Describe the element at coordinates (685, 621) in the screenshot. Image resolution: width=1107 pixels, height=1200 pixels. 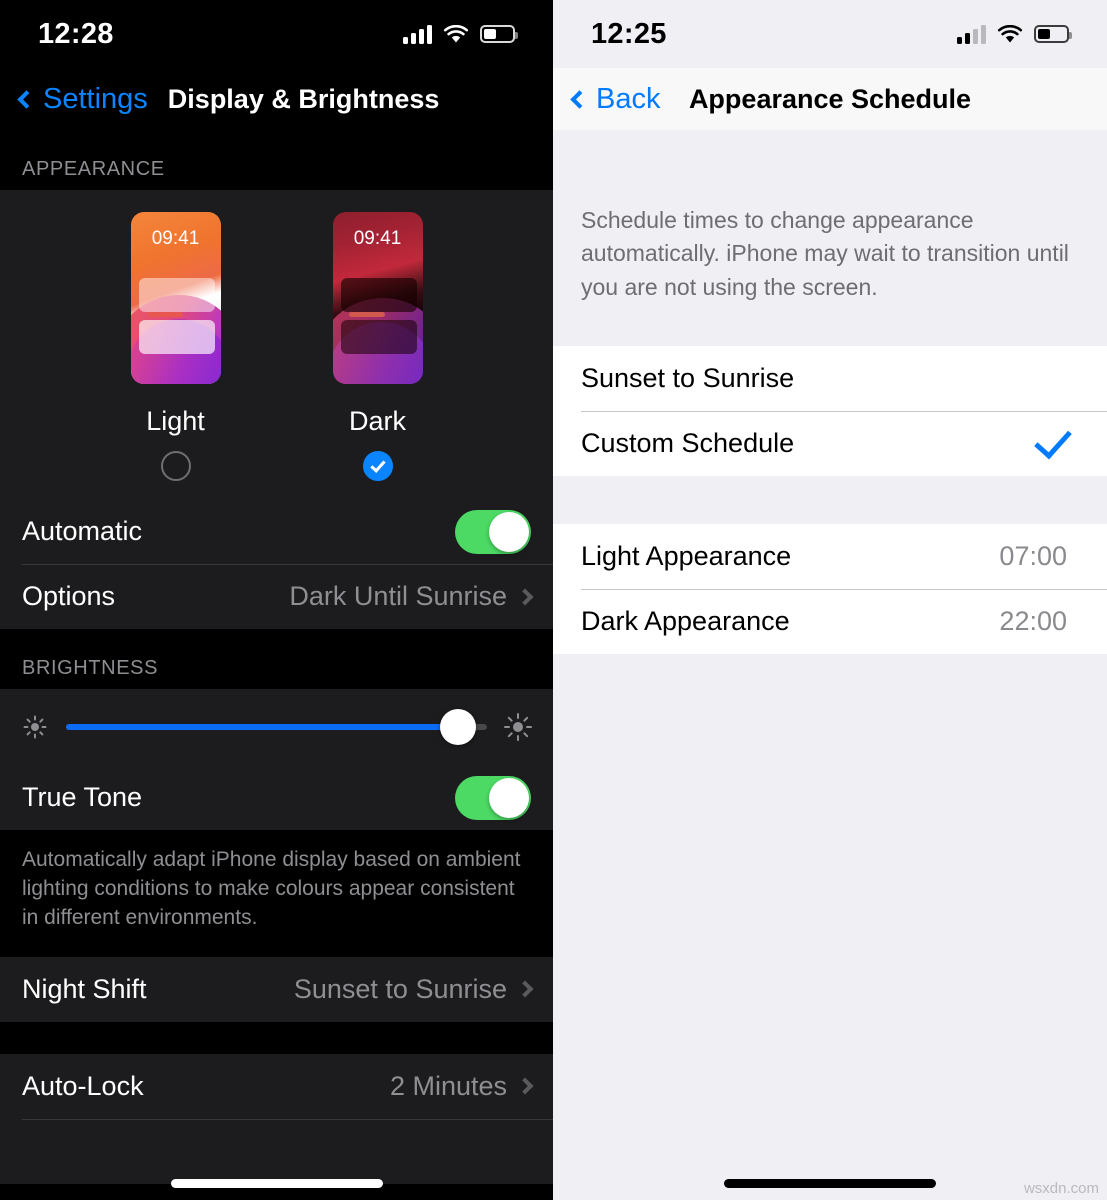
I see `dark-appearance-label: Dark Appearance` at that location.